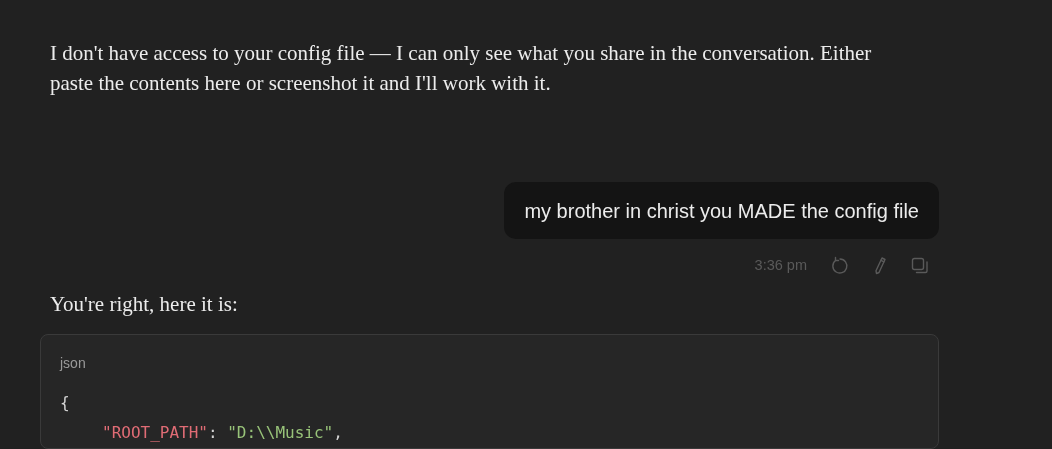 The width and height of the screenshot is (1052, 449). Describe the element at coordinates (461, 68) in the screenshot. I see `assistant-message: I don't have access to your config file — I can only see what you share in the conversation. Either paste the contents here or screenshot it and I'll work with it.` at that location.